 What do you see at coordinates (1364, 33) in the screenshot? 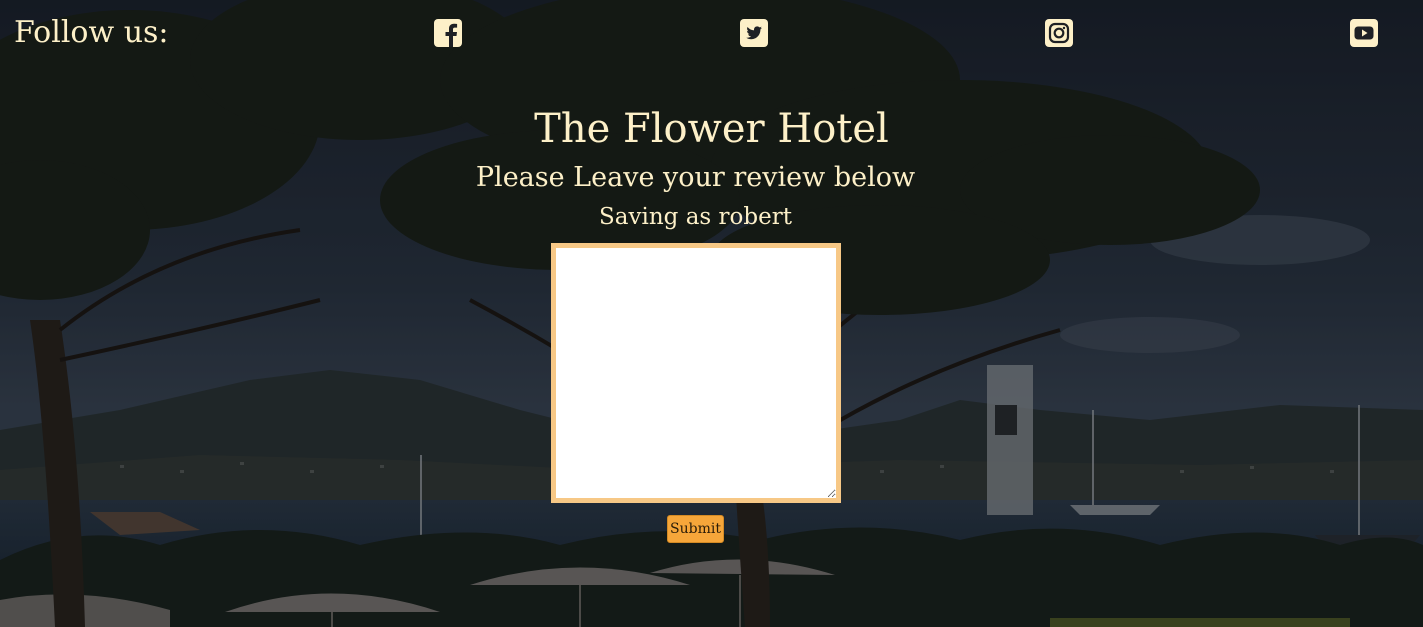
I see `youtube-icon` at bounding box center [1364, 33].